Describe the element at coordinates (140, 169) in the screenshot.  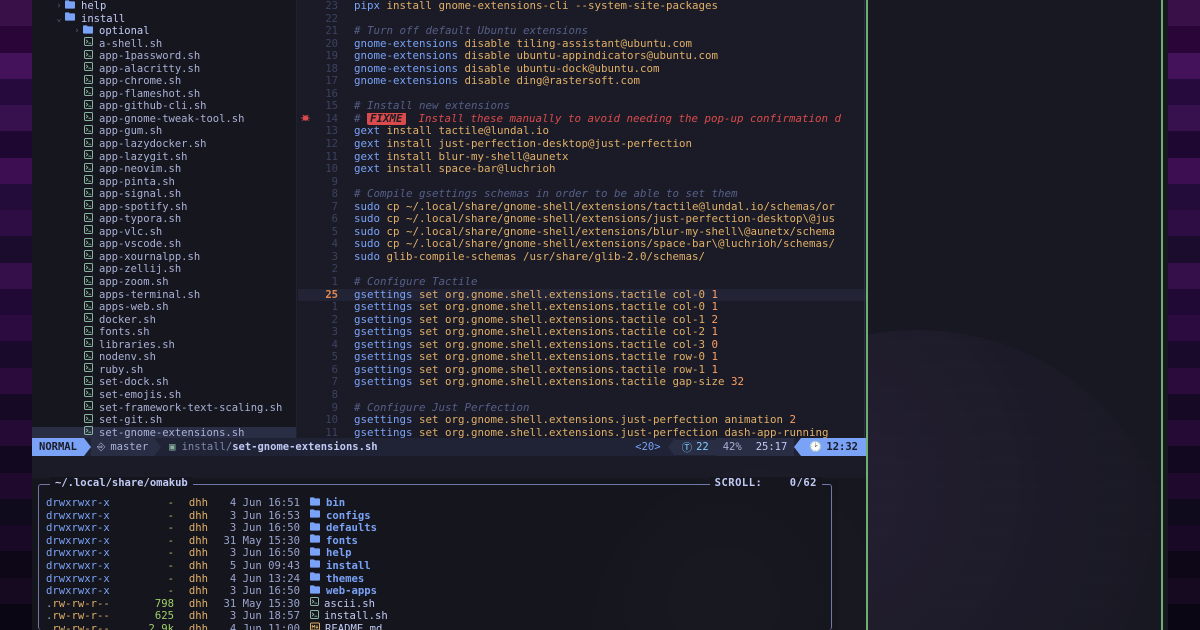
I see `tree-item-label: app-neovim.sh` at that location.